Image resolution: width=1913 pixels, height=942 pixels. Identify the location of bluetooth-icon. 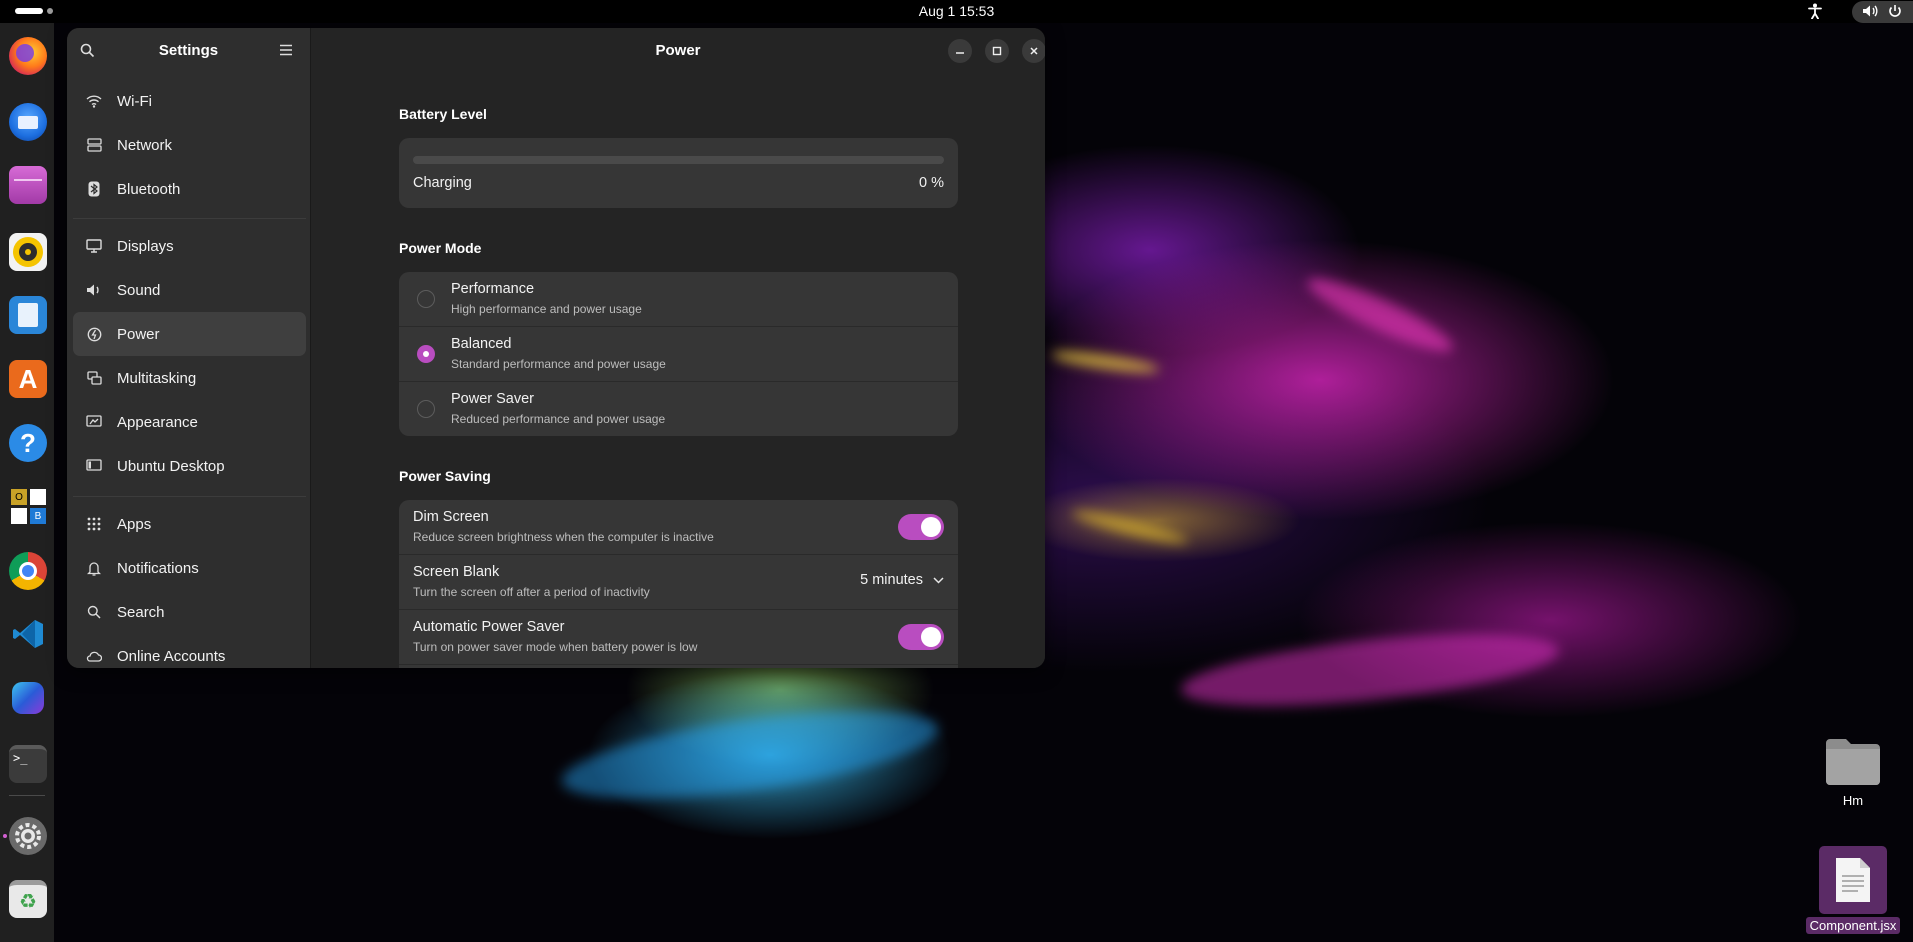
(94, 189).